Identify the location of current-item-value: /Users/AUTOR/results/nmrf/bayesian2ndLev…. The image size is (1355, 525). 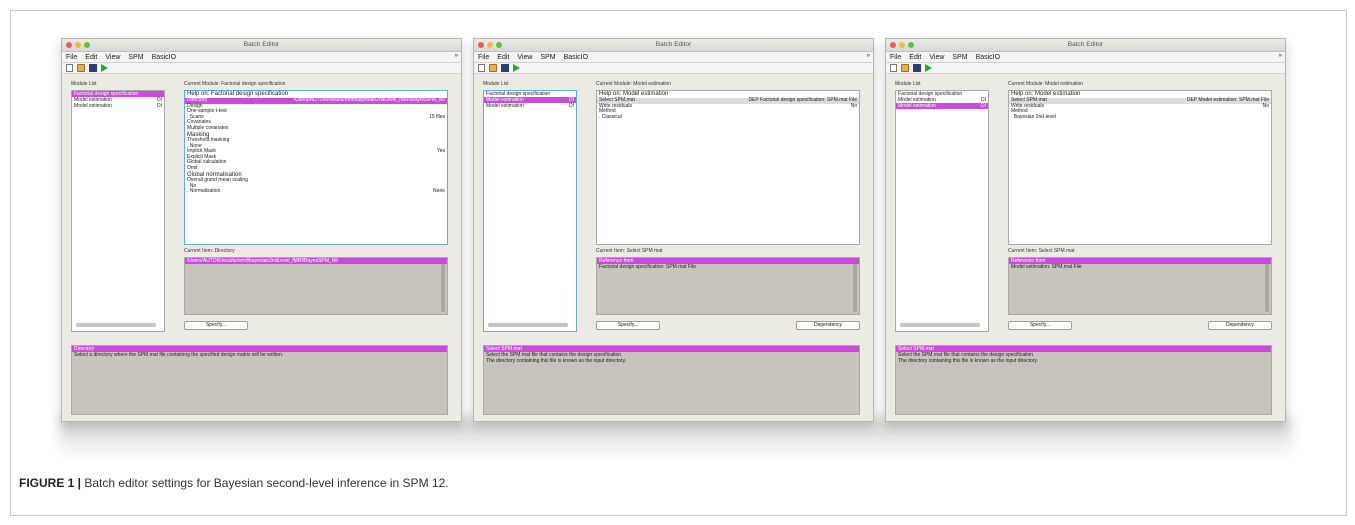
(316, 261).